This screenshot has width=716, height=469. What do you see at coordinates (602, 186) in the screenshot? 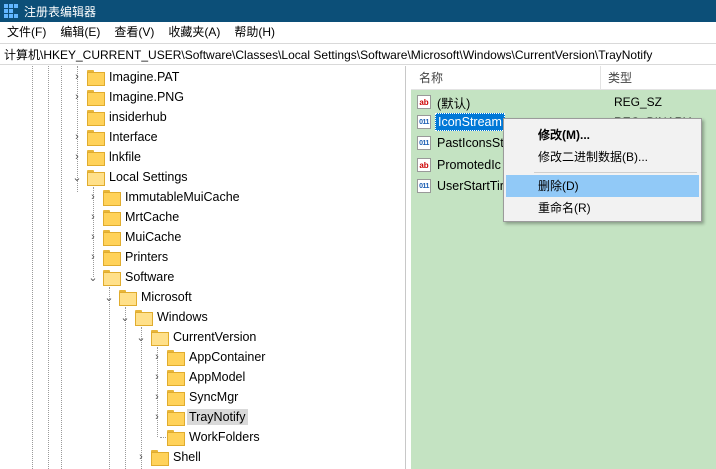
I see `menu-item-delete: 删除(D)` at bounding box center [602, 186].